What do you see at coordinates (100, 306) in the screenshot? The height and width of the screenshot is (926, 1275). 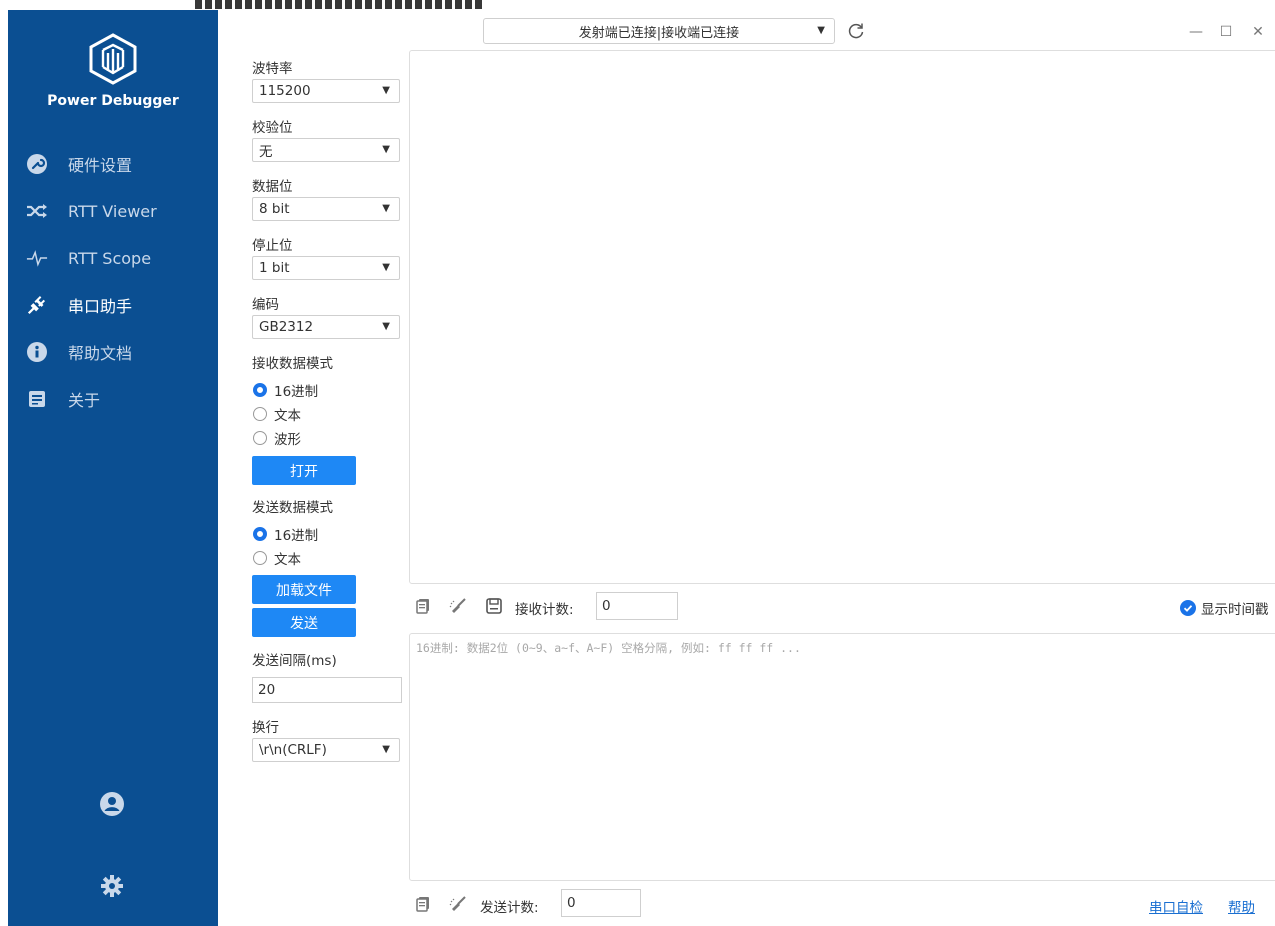 I see `nav-label: 串口助手` at bounding box center [100, 306].